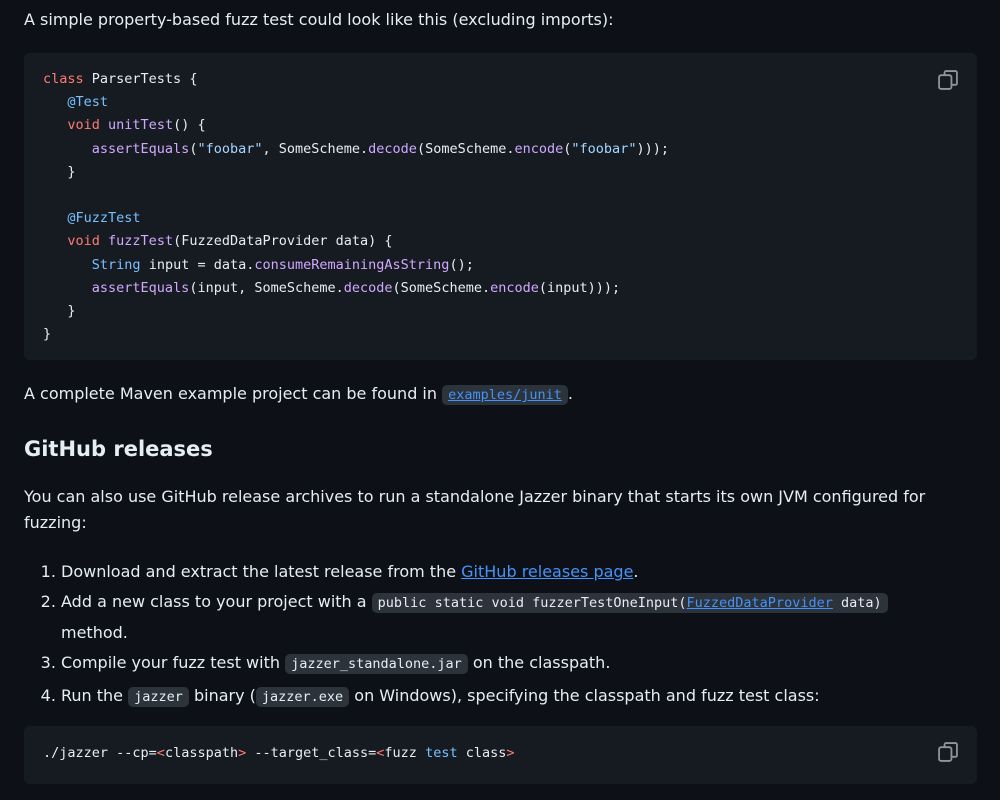 This screenshot has width=1000, height=800. I want to click on examples-junit-link: examples/junit, so click(505, 395).